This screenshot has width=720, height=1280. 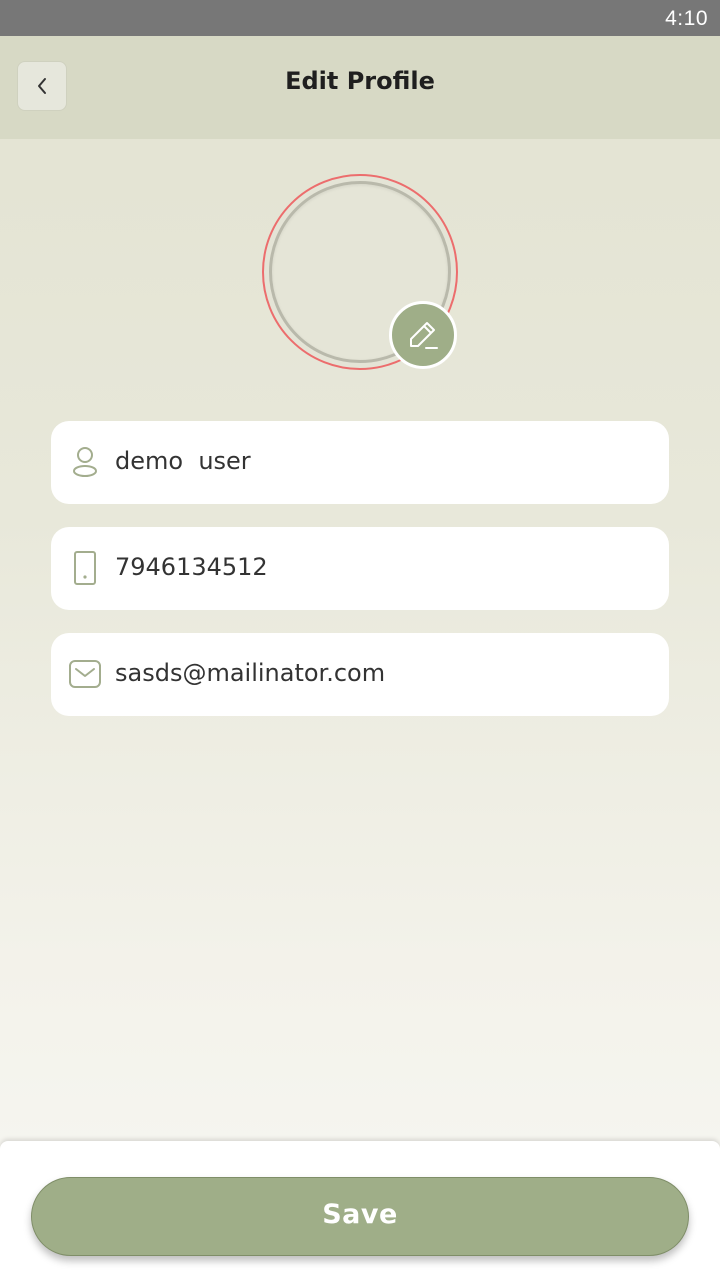 I want to click on phone-value: 7946134512, so click(x=191, y=567).